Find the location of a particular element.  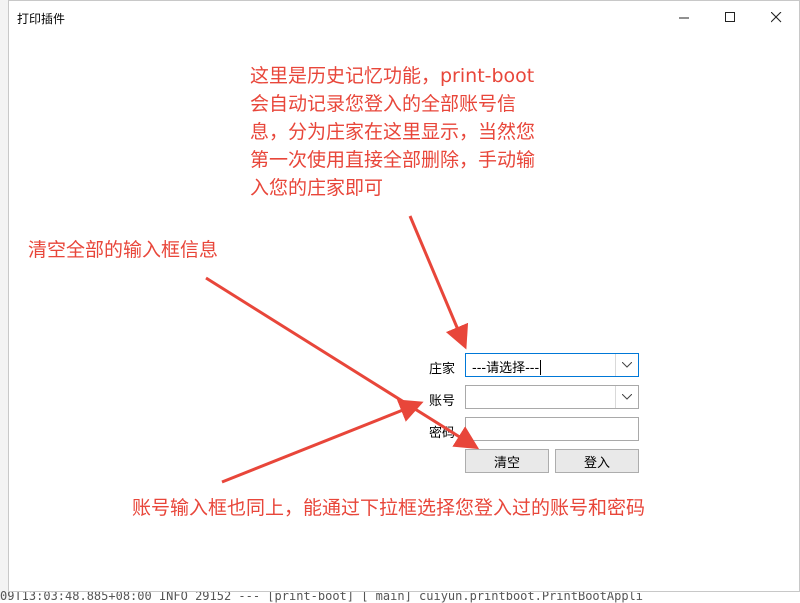

annotation-line: 第一次使用直接全部删除，手动输 is located at coordinates (393, 160).